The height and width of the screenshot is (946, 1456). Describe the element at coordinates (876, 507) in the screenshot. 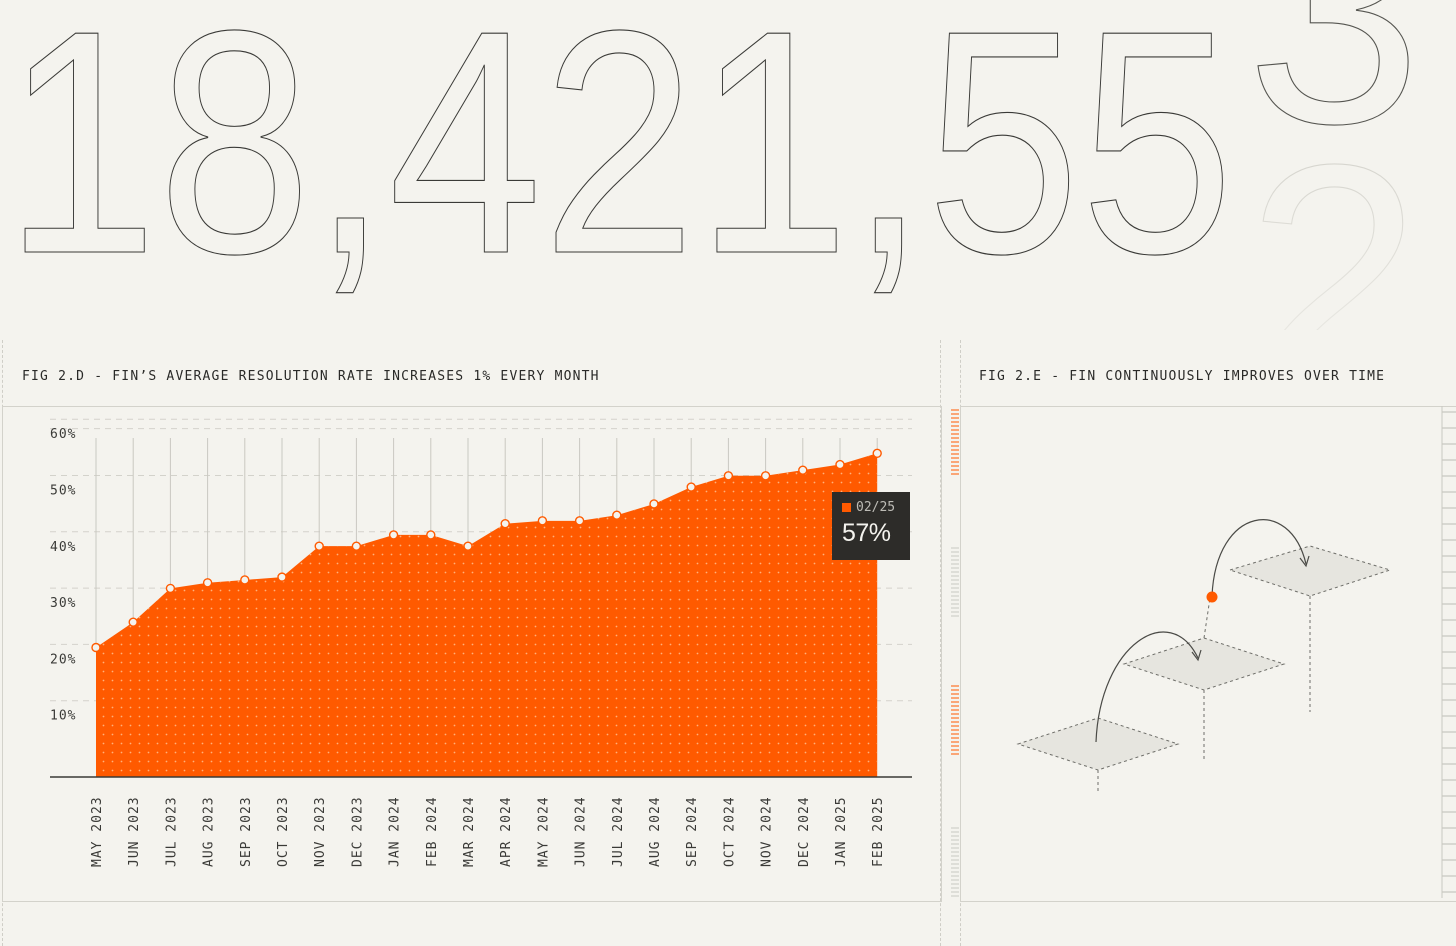

I see `tooltip-date: 02/25` at that location.